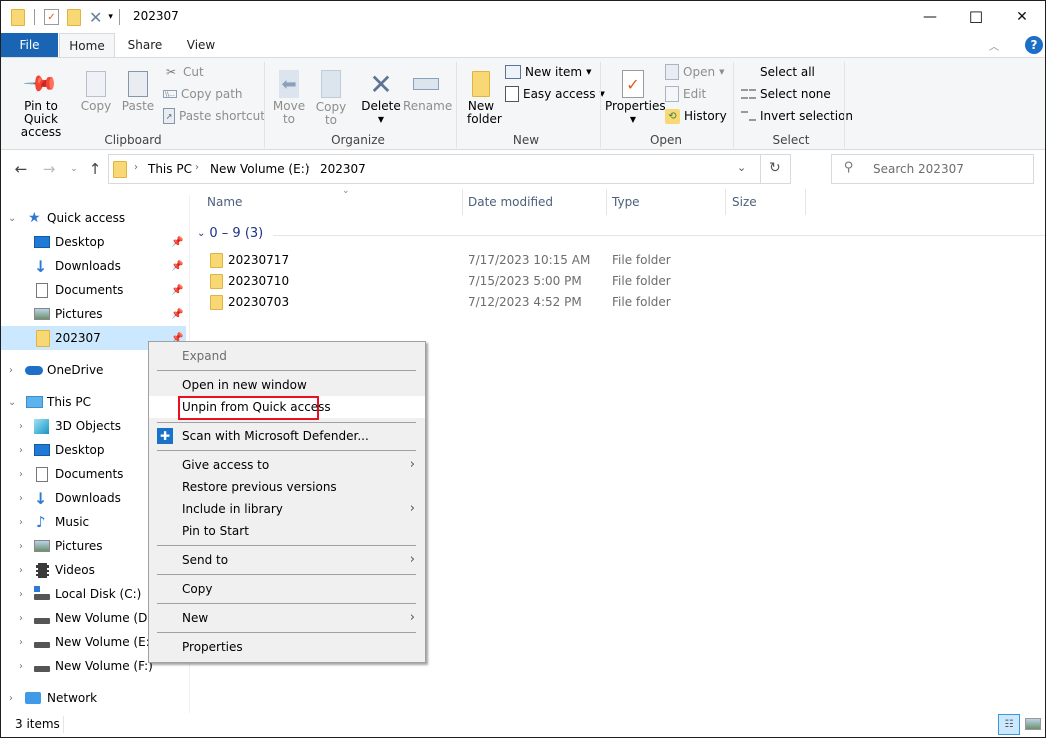 This screenshot has height=738, width=1046. What do you see at coordinates (510, 205) in the screenshot?
I see `column-header-date-modified: Date modified` at bounding box center [510, 205].